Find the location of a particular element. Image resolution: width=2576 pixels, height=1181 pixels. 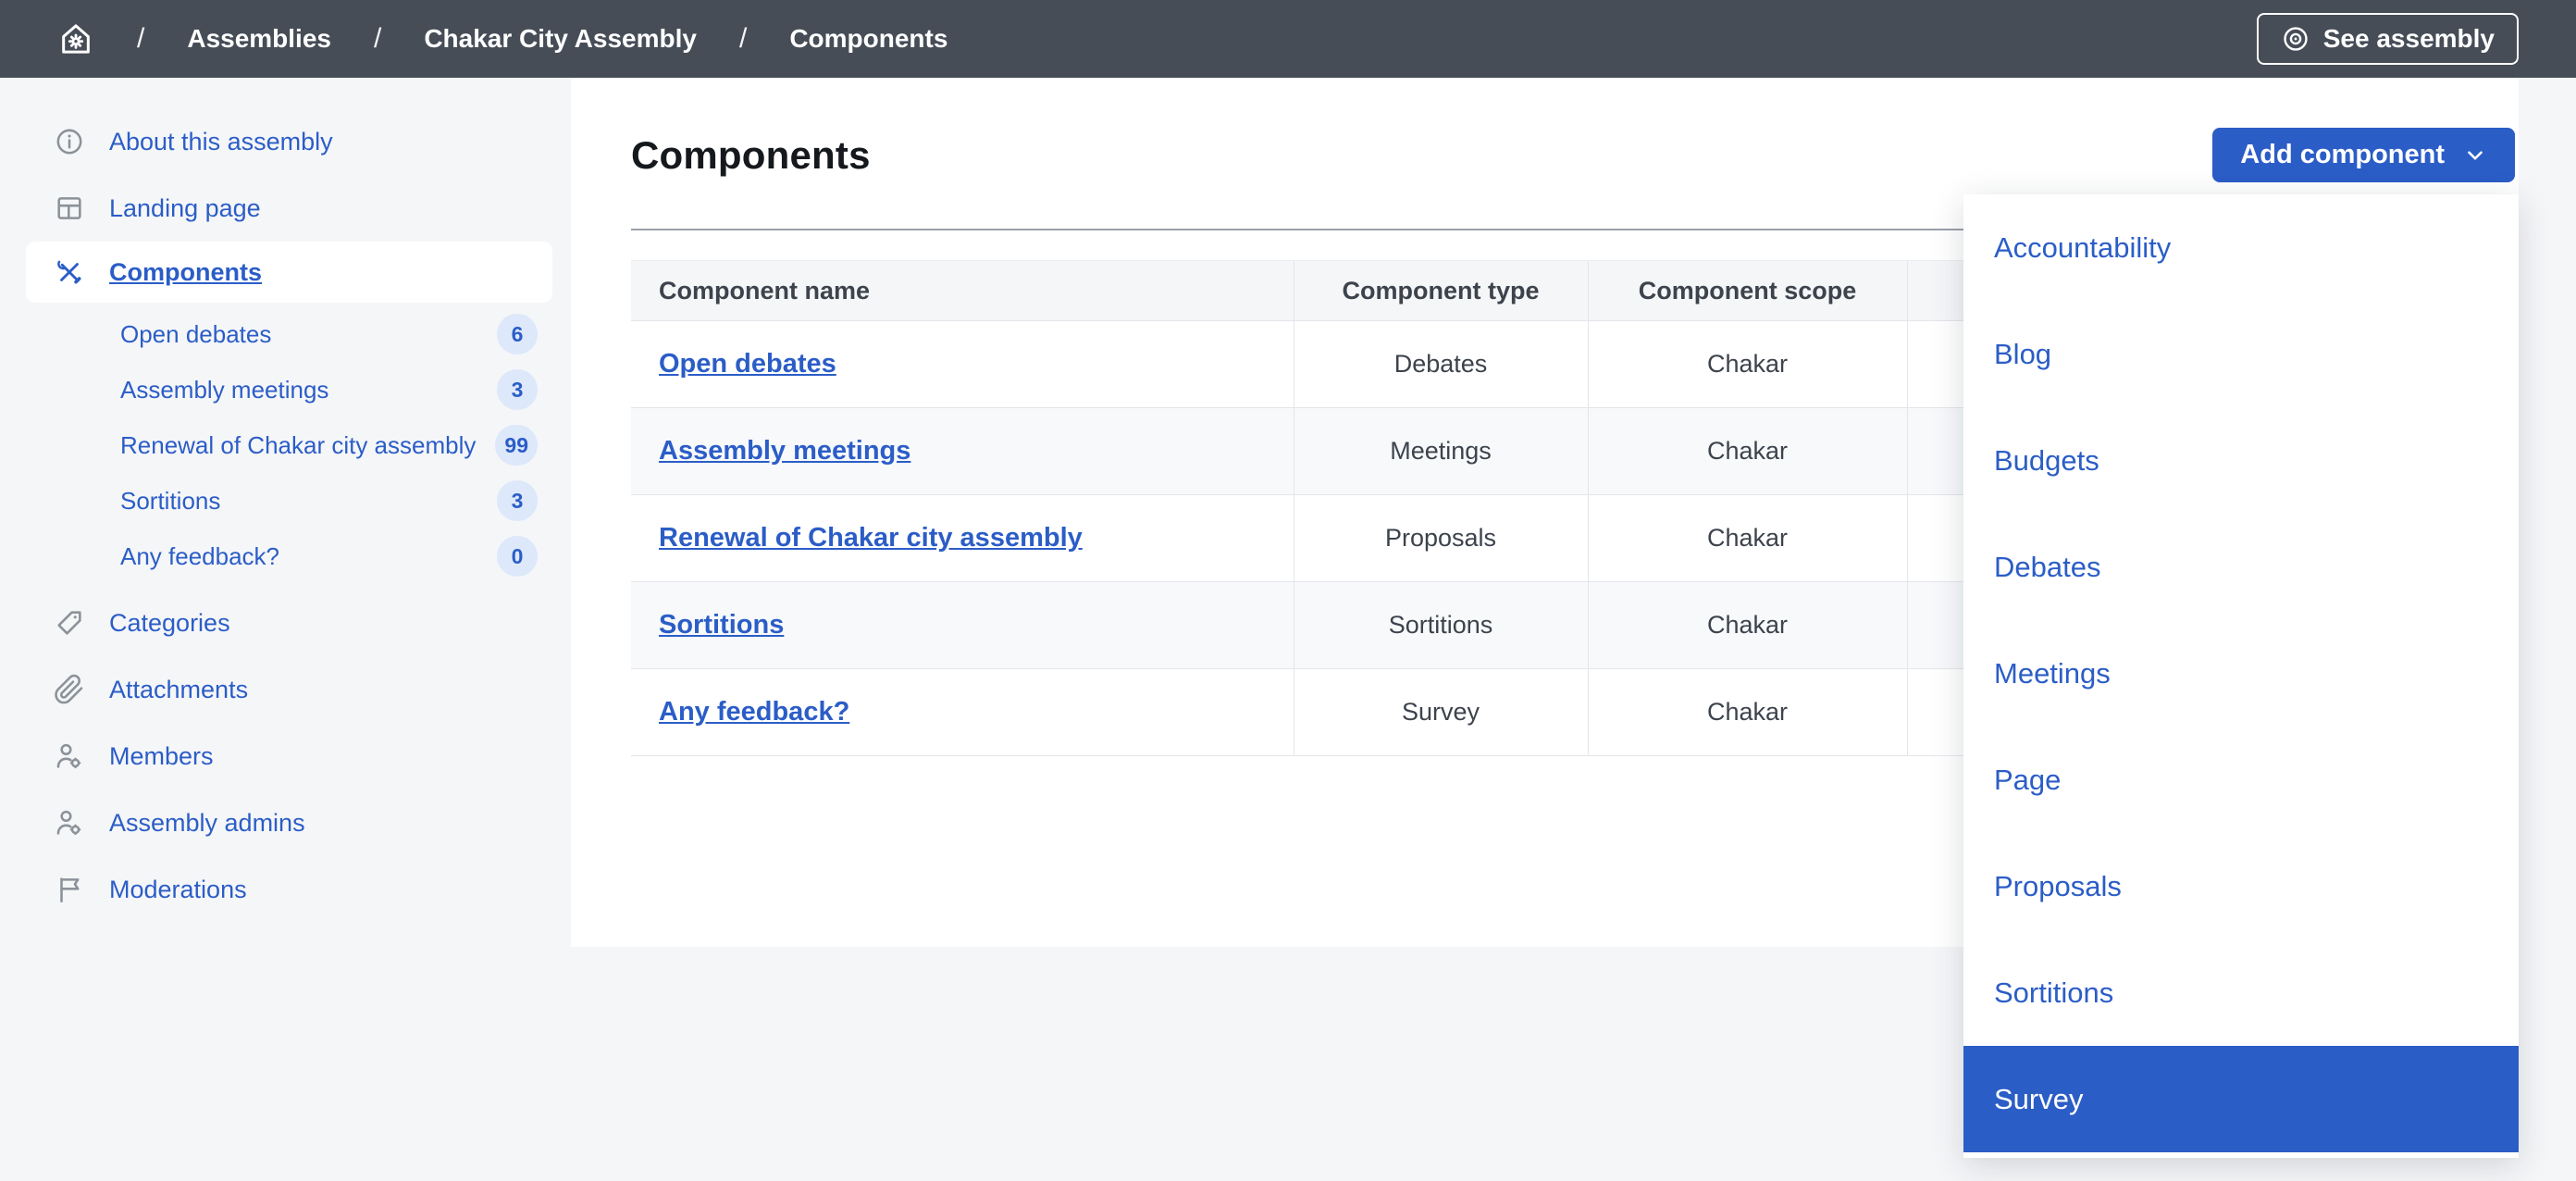

sidebar-item-moderations: Moderations is located at coordinates (285, 890).